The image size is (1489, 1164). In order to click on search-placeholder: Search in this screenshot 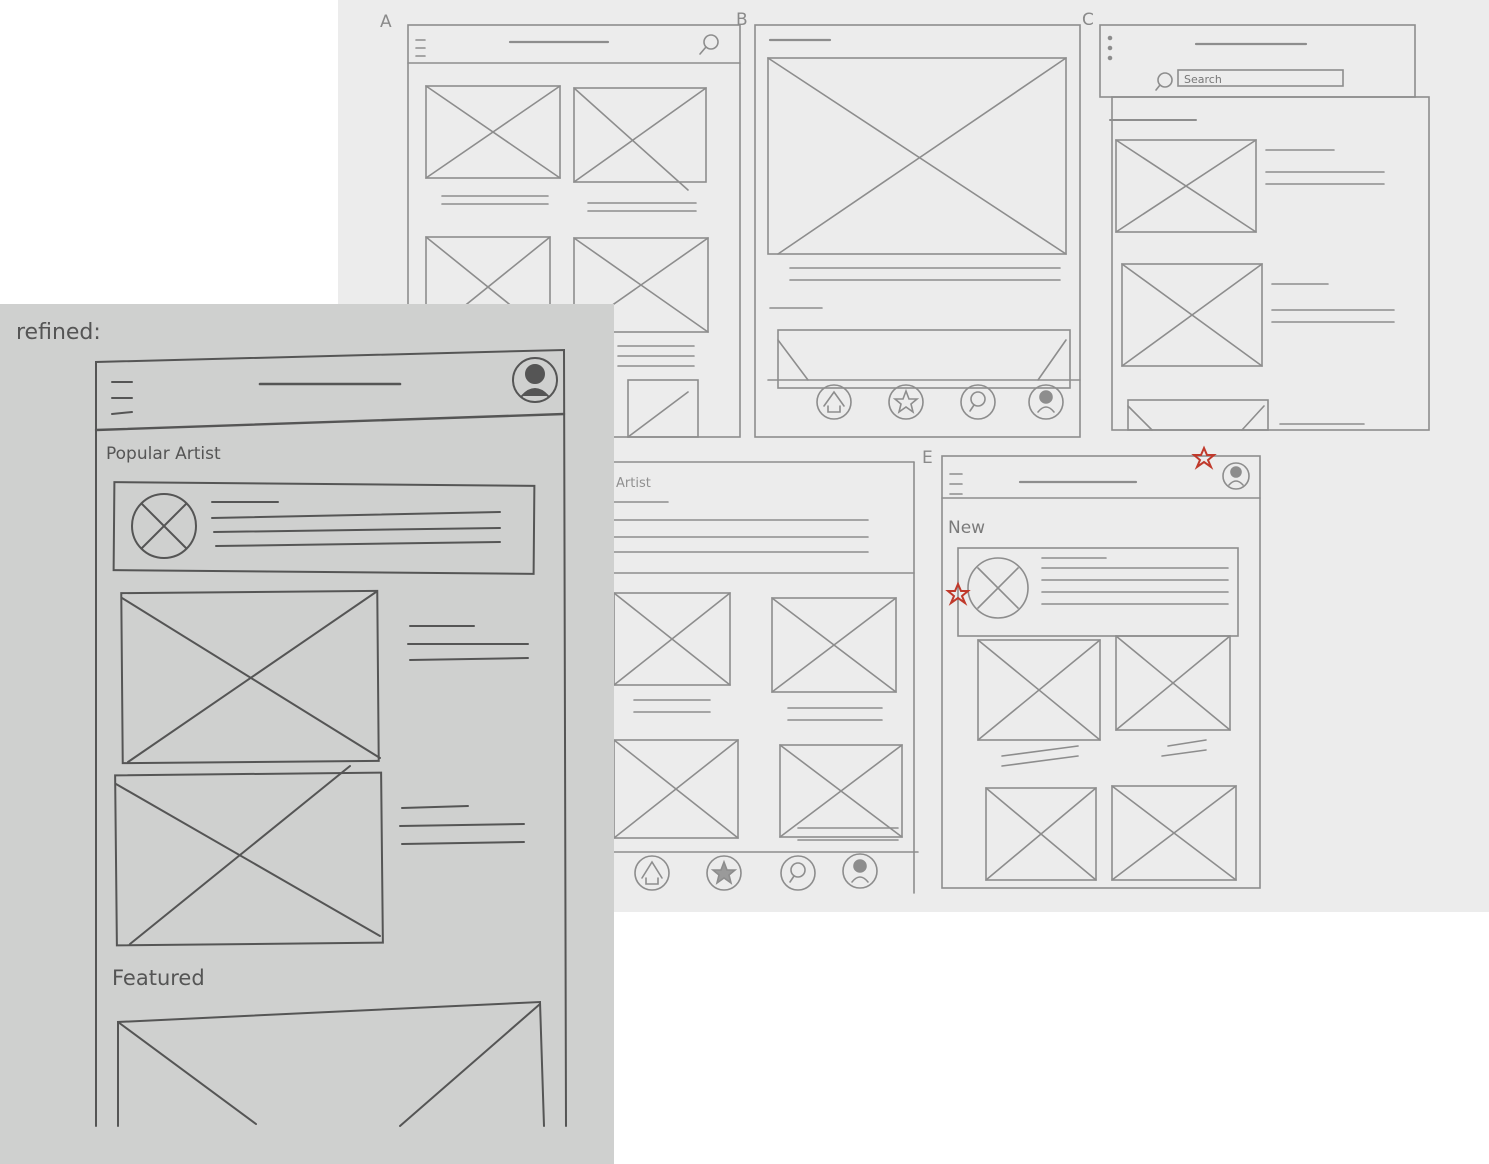, I will do `click(1203, 79)`.